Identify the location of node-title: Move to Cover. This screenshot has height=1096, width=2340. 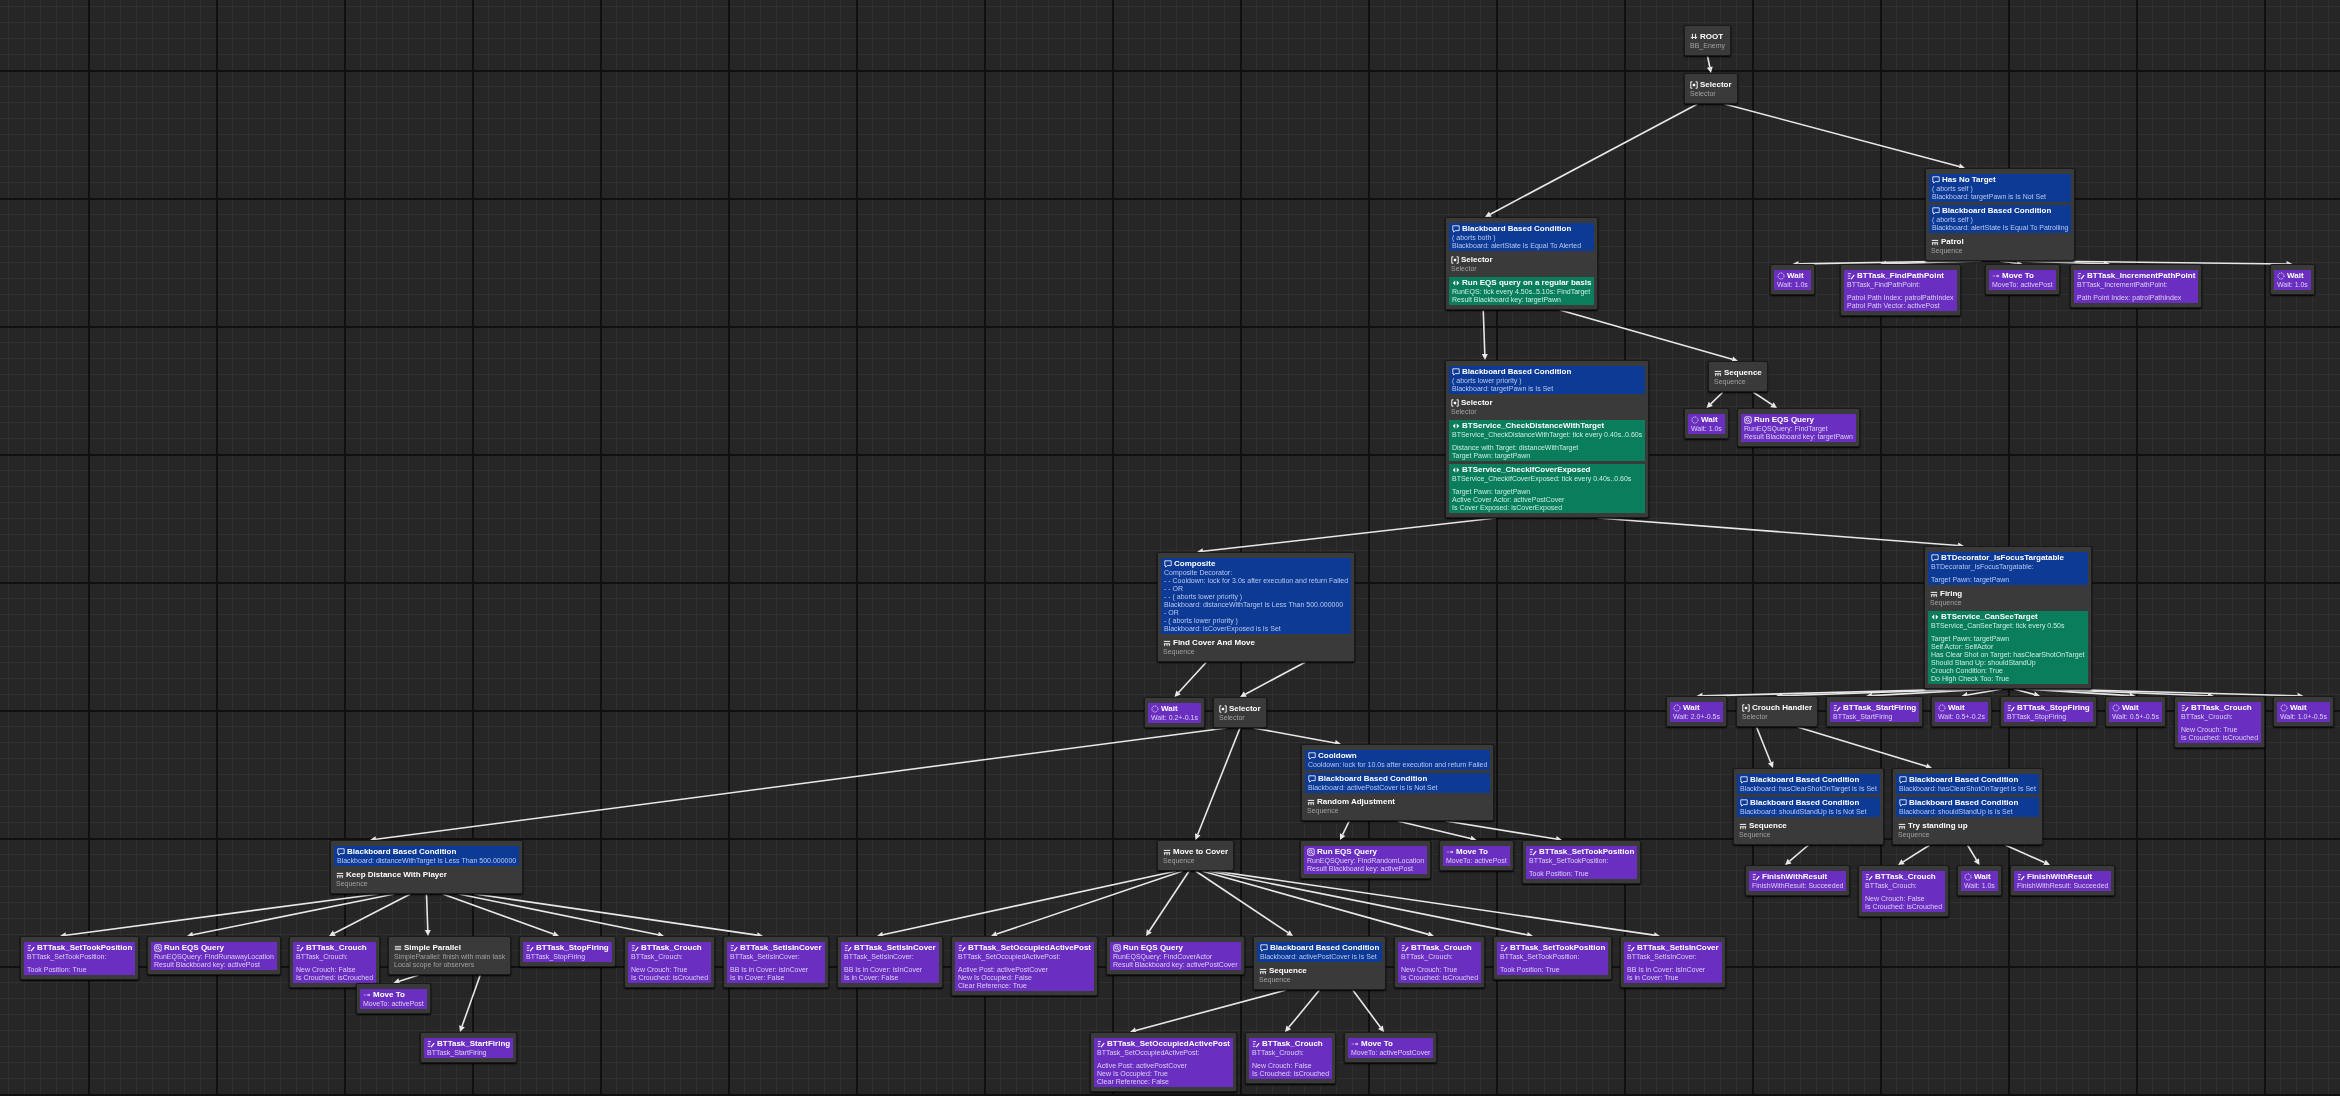
(1201, 852).